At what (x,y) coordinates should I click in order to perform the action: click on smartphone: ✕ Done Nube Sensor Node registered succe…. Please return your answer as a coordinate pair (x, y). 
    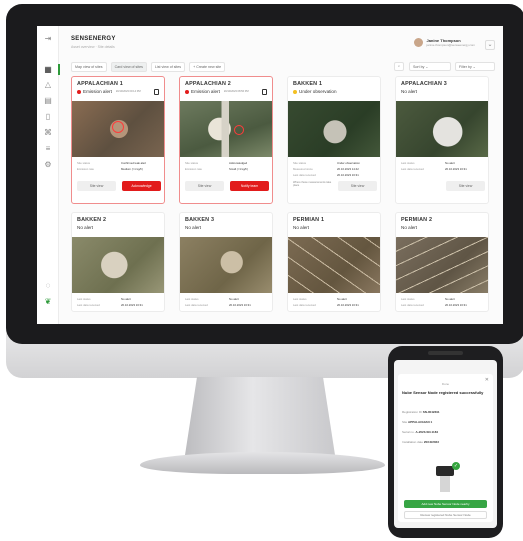
    Looking at the image, I should click on (445, 442).